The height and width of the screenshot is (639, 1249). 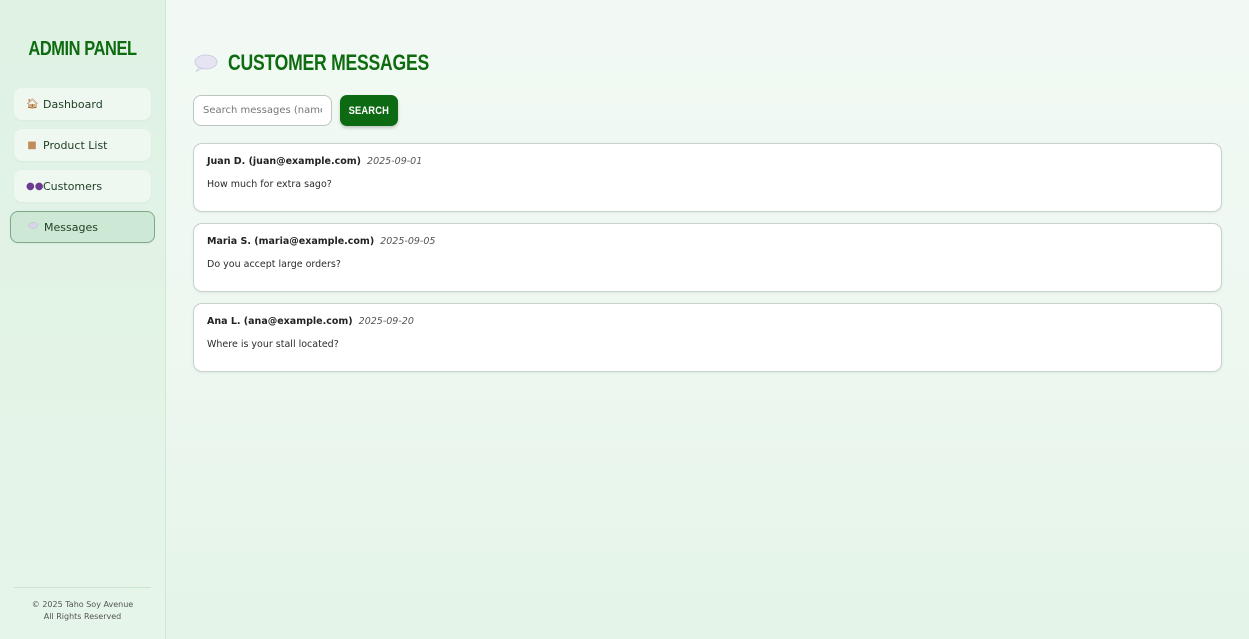 What do you see at coordinates (280, 321) in the screenshot?
I see `message-sender: Ana L. (ana@example.com)` at bounding box center [280, 321].